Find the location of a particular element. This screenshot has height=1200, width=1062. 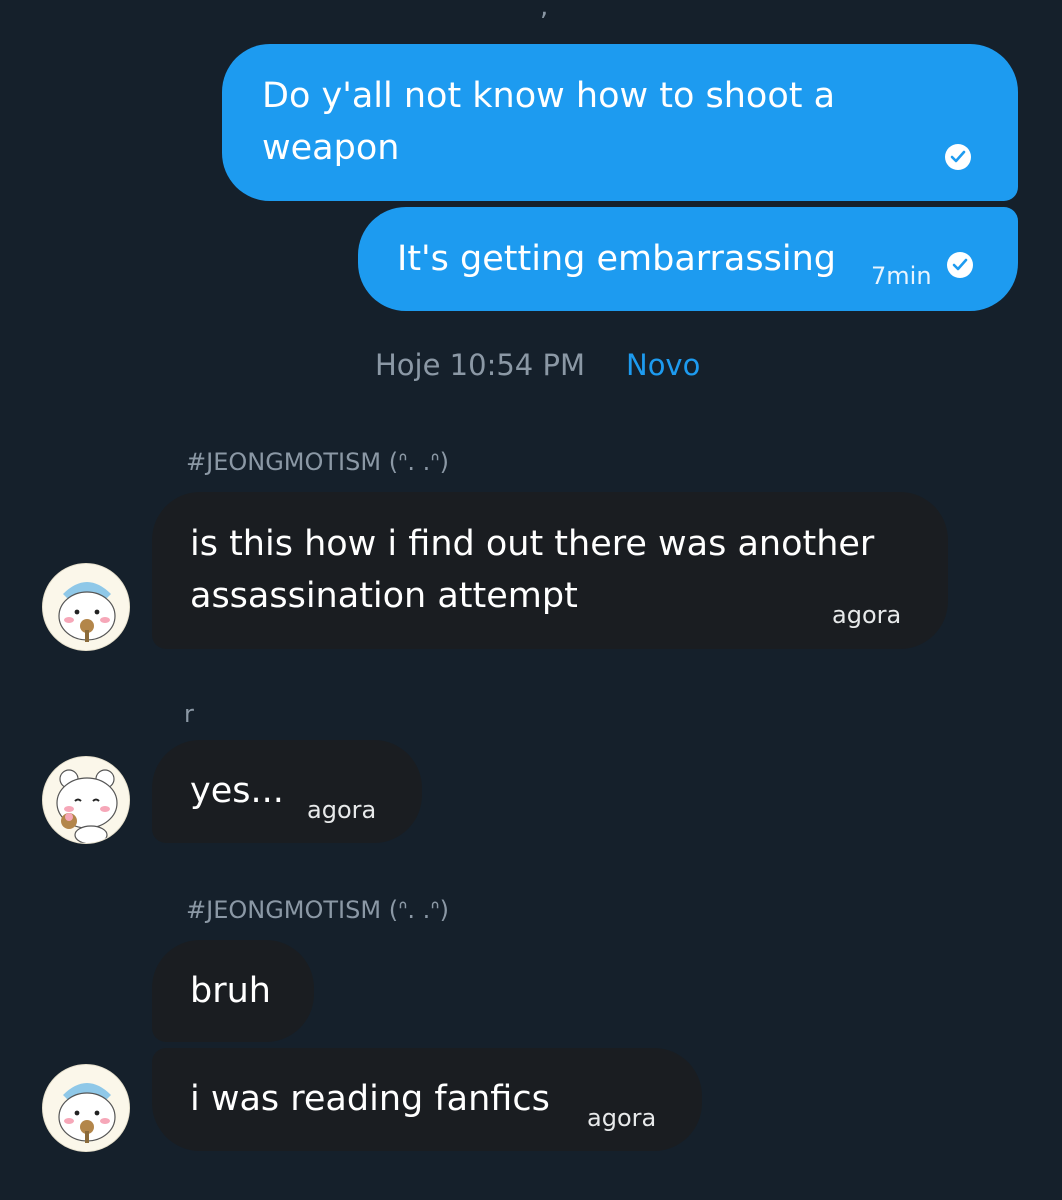

date-divider-timestamp: Hoje 10:54 PM is located at coordinates (480, 365).